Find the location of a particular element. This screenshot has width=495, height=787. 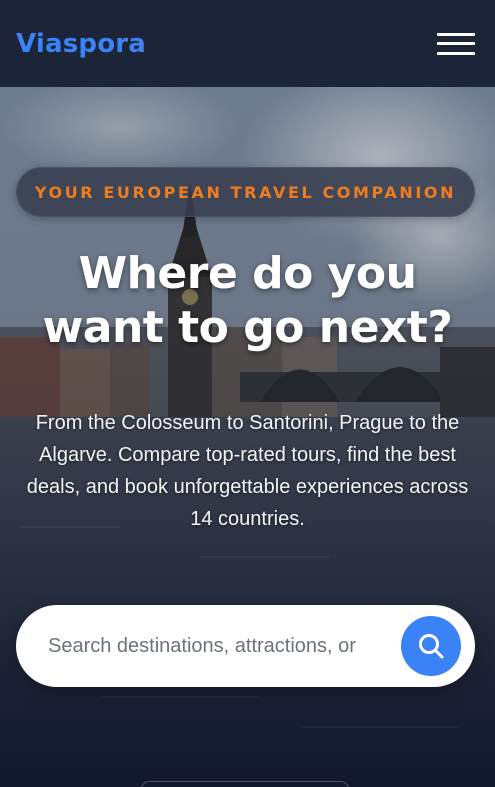

search-button is located at coordinates (431, 646).